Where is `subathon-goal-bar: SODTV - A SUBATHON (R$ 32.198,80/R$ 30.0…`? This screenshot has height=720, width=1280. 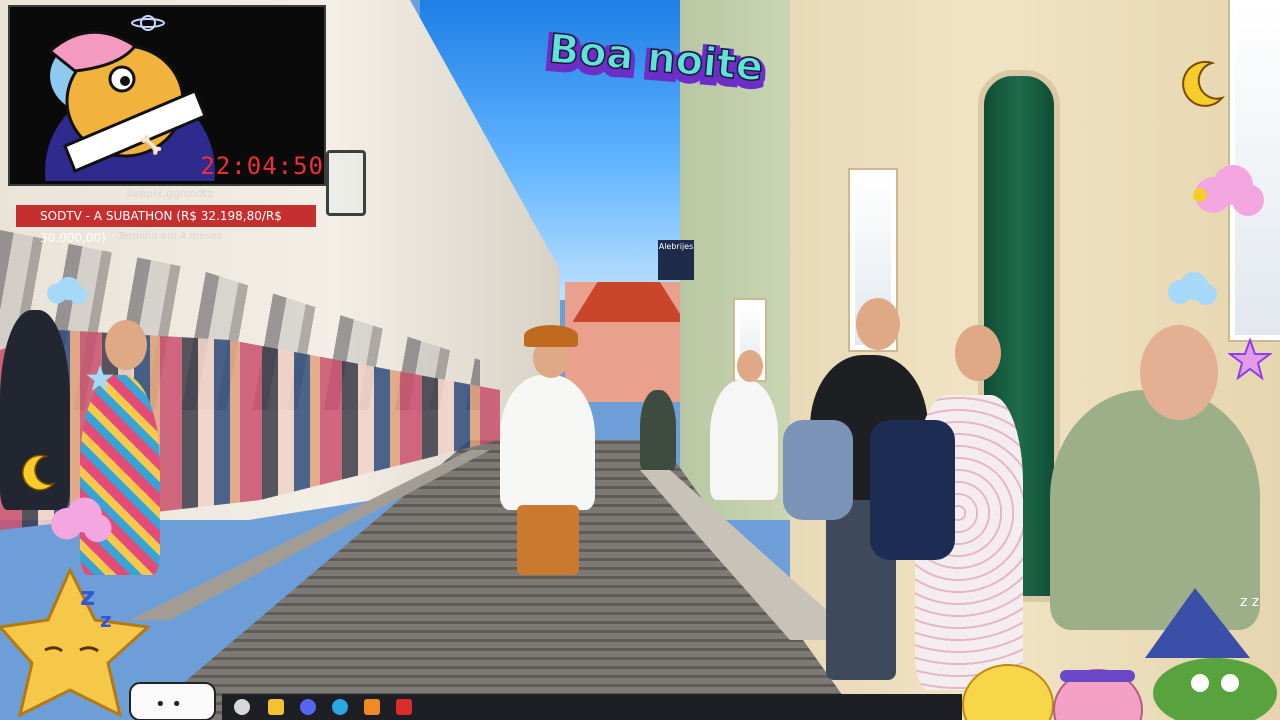
subathon-goal-bar: SODTV - A SUBATHON (R$ 32.198,80/R$ 30.0… is located at coordinates (166, 225).